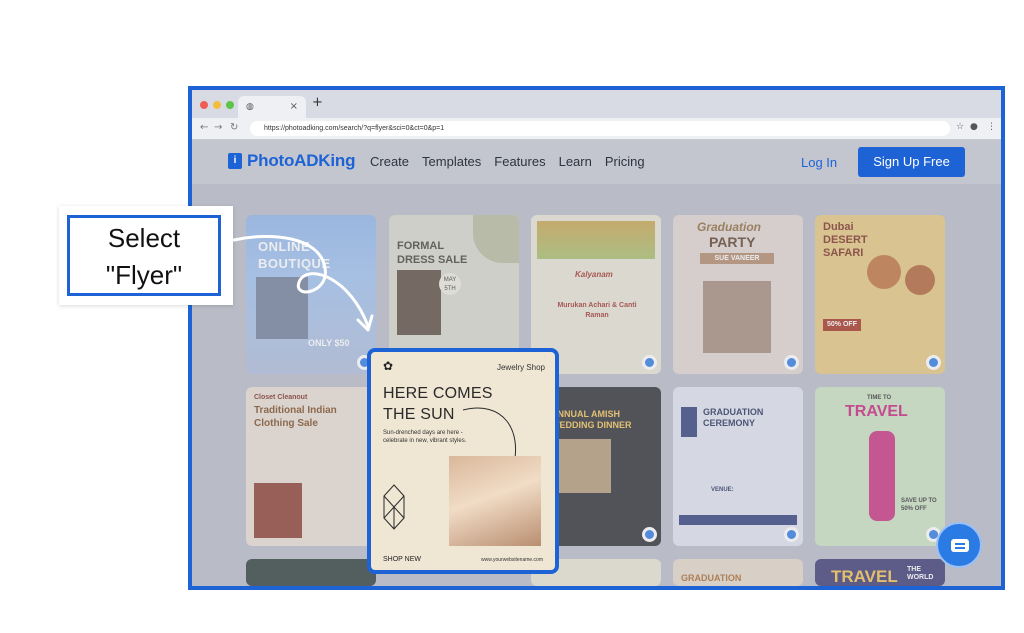  What do you see at coordinates (281, 397) in the screenshot?
I see `card-tag: Closet Cleanout` at bounding box center [281, 397].